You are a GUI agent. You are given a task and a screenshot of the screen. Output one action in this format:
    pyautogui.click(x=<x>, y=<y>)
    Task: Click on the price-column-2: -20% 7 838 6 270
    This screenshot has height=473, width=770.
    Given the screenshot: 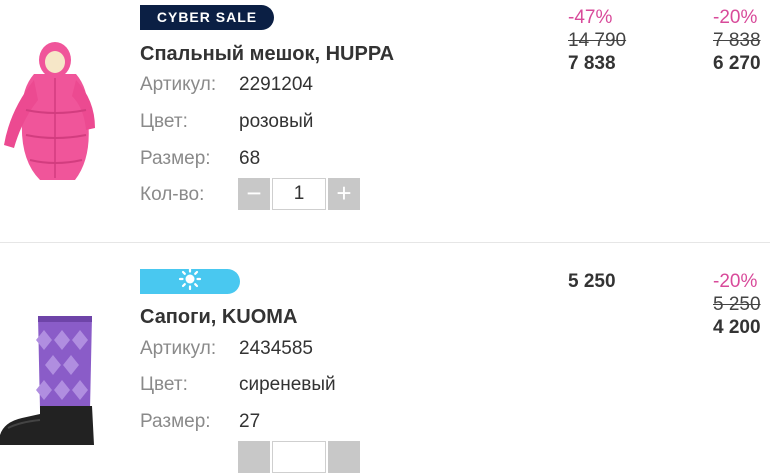 What is the action you would take?
    pyautogui.click(x=737, y=40)
    